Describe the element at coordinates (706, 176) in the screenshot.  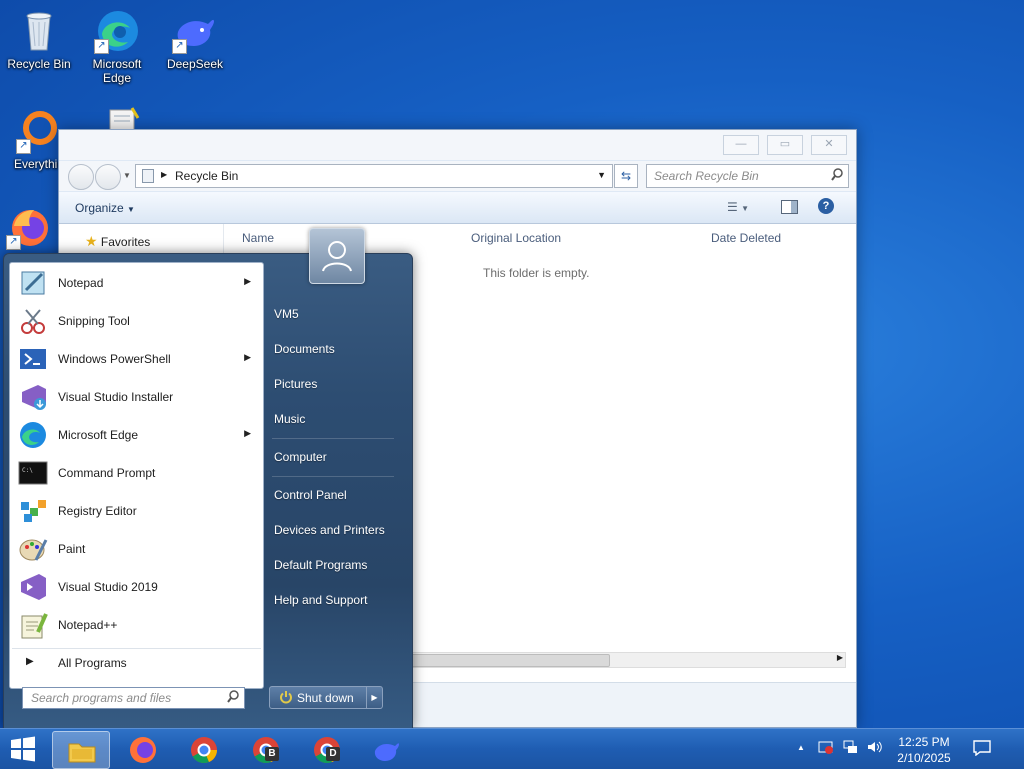
I see `search-placeholder: Search Recycle Bin` at that location.